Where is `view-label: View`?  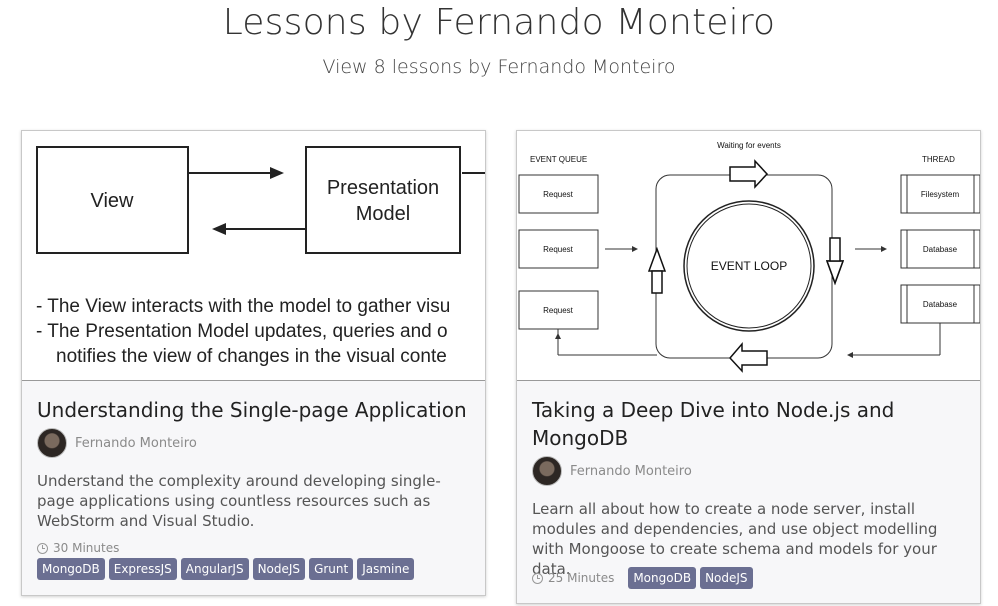 view-label: View is located at coordinates (113, 201).